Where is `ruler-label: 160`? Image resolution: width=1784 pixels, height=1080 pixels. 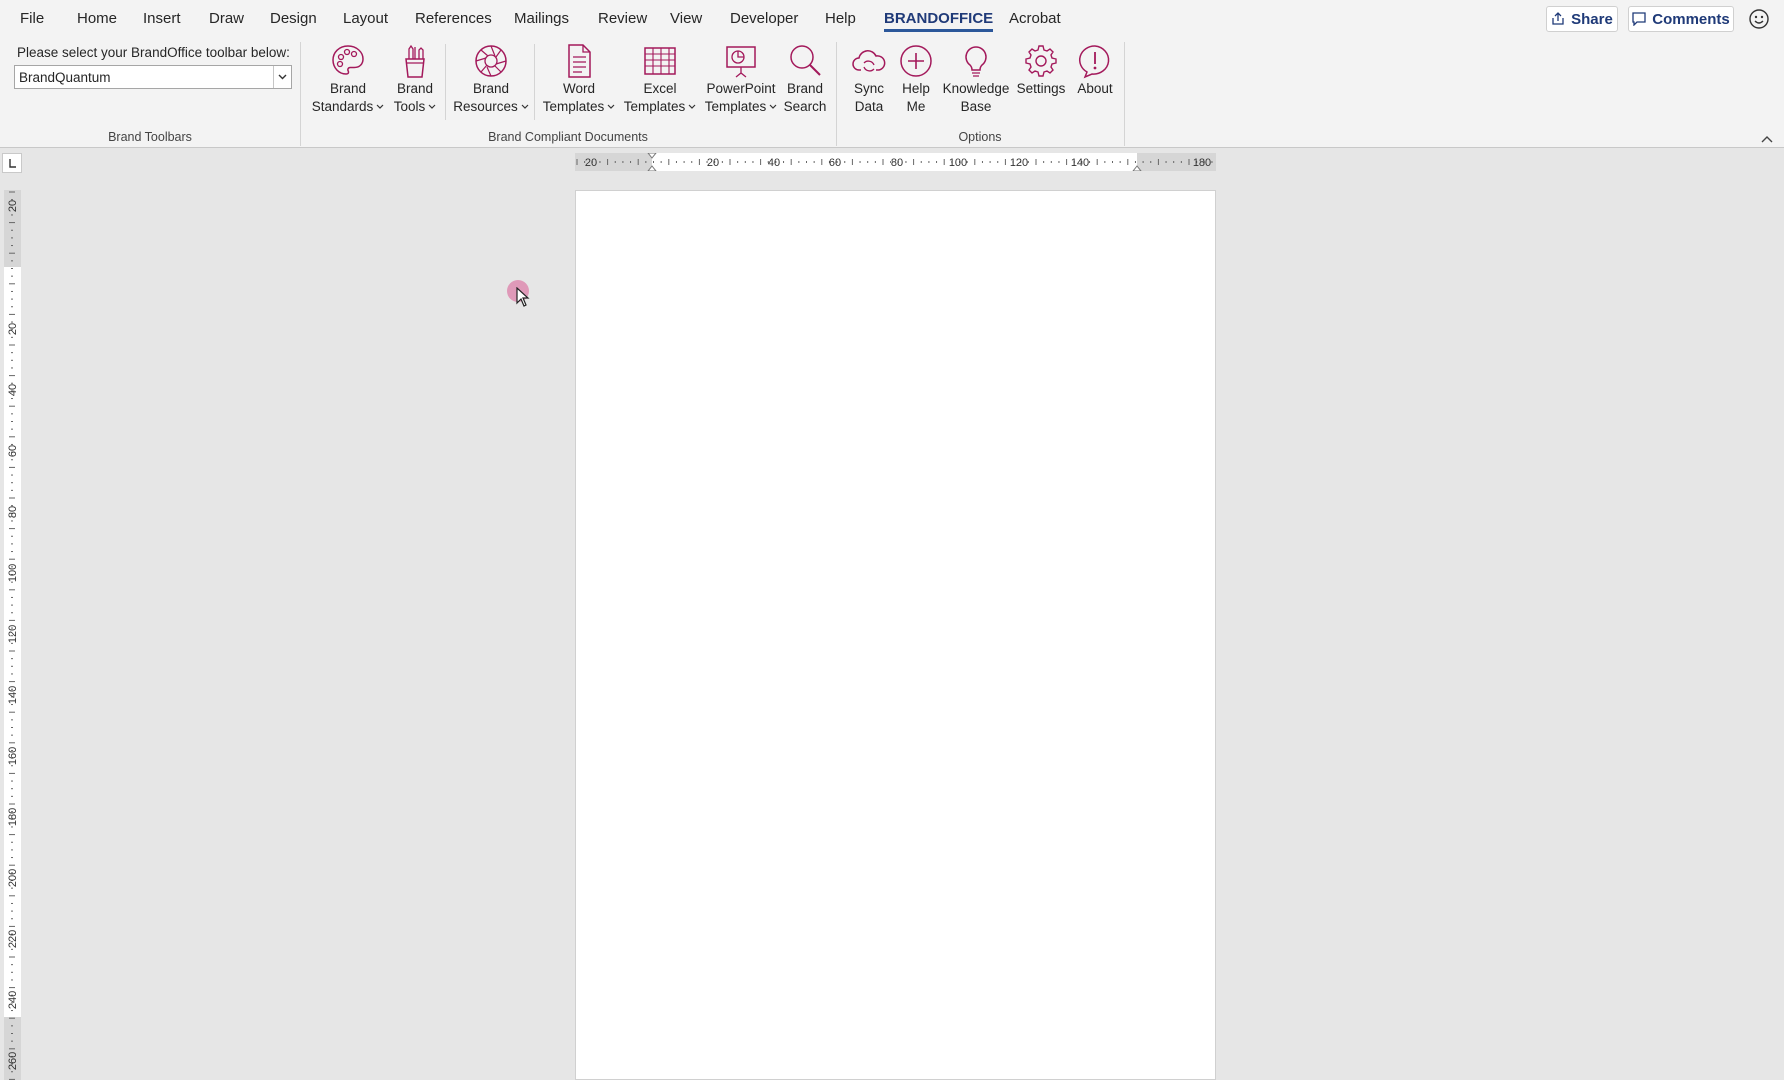 ruler-label: 160 is located at coordinates (13, 756).